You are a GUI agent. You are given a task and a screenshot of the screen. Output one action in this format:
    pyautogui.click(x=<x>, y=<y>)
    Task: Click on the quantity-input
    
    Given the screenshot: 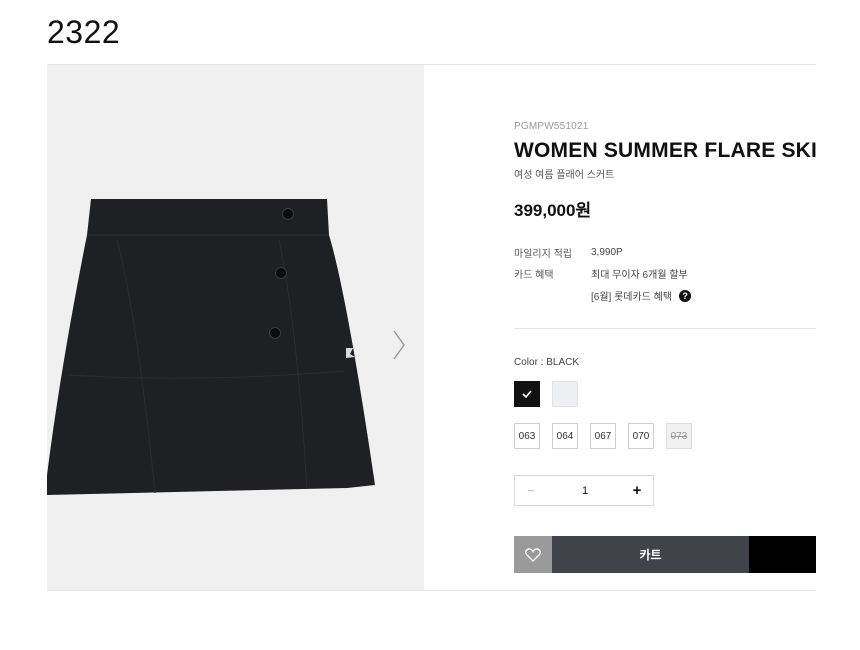 What is the action you would take?
    pyautogui.click(x=585, y=490)
    